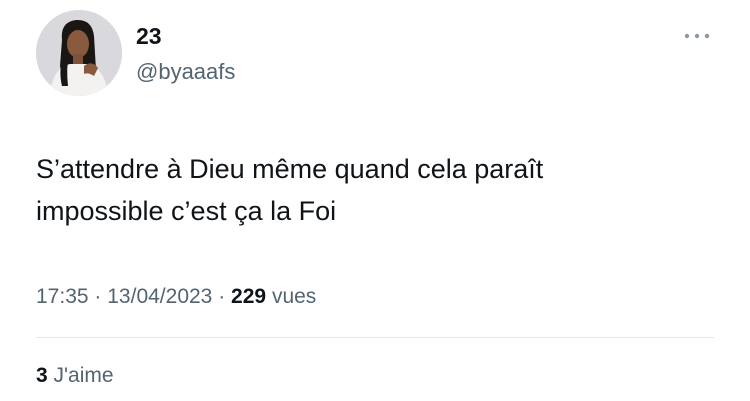 The image size is (750, 401). Describe the element at coordinates (185, 72) in the screenshot. I see `user-handle: @byaaafs` at that location.